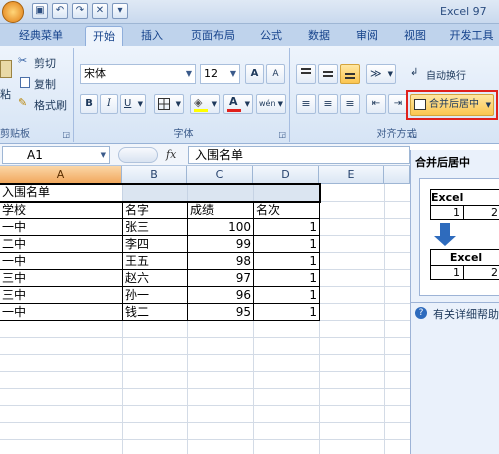  Describe the element at coordinates (376, 104) in the screenshot. I see `decrease-indent-button: ⇤` at that location.